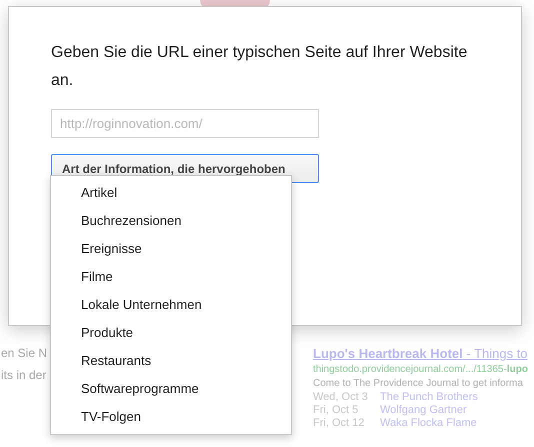 This screenshot has width=534, height=447. What do you see at coordinates (171, 249) in the screenshot?
I see `menu-option: Ereignisse` at bounding box center [171, 249].